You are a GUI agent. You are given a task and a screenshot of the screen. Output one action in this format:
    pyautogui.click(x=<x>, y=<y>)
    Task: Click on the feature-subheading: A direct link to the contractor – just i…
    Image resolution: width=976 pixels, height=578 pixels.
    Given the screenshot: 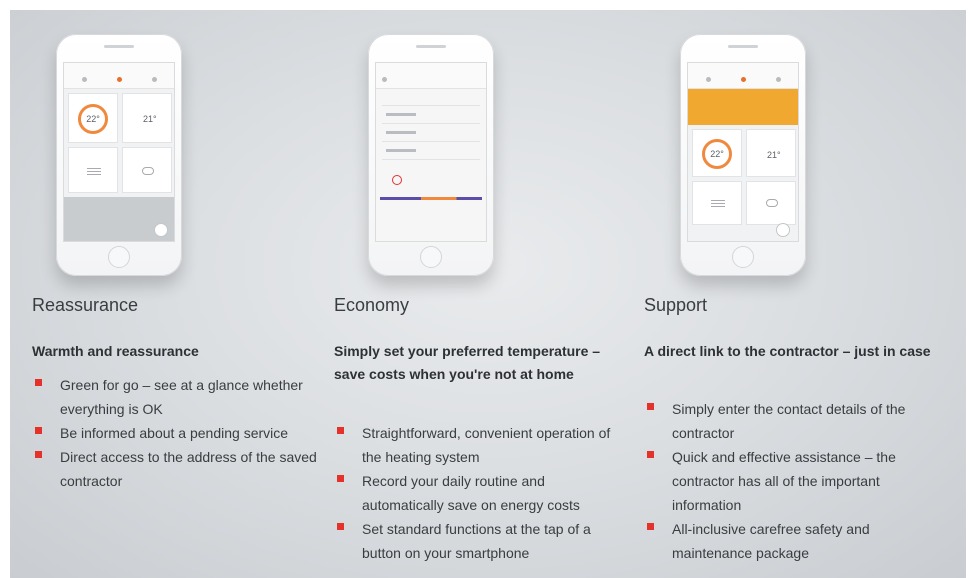 What is the action you would take?
    pyautogui.click(x=787, y=351)
    